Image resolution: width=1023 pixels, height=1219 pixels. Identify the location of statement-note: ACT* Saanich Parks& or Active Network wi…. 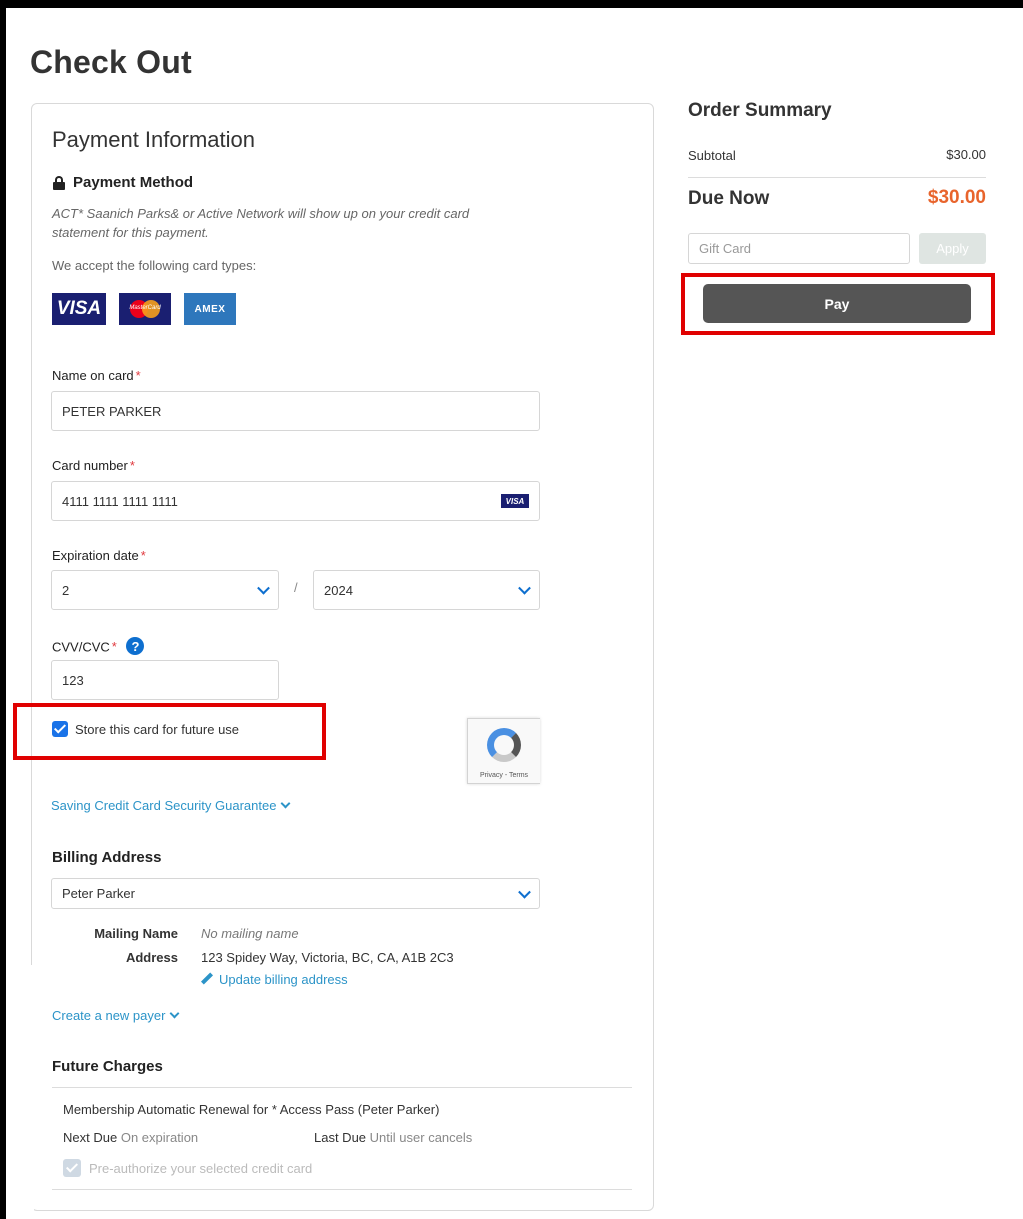
(261, 223).